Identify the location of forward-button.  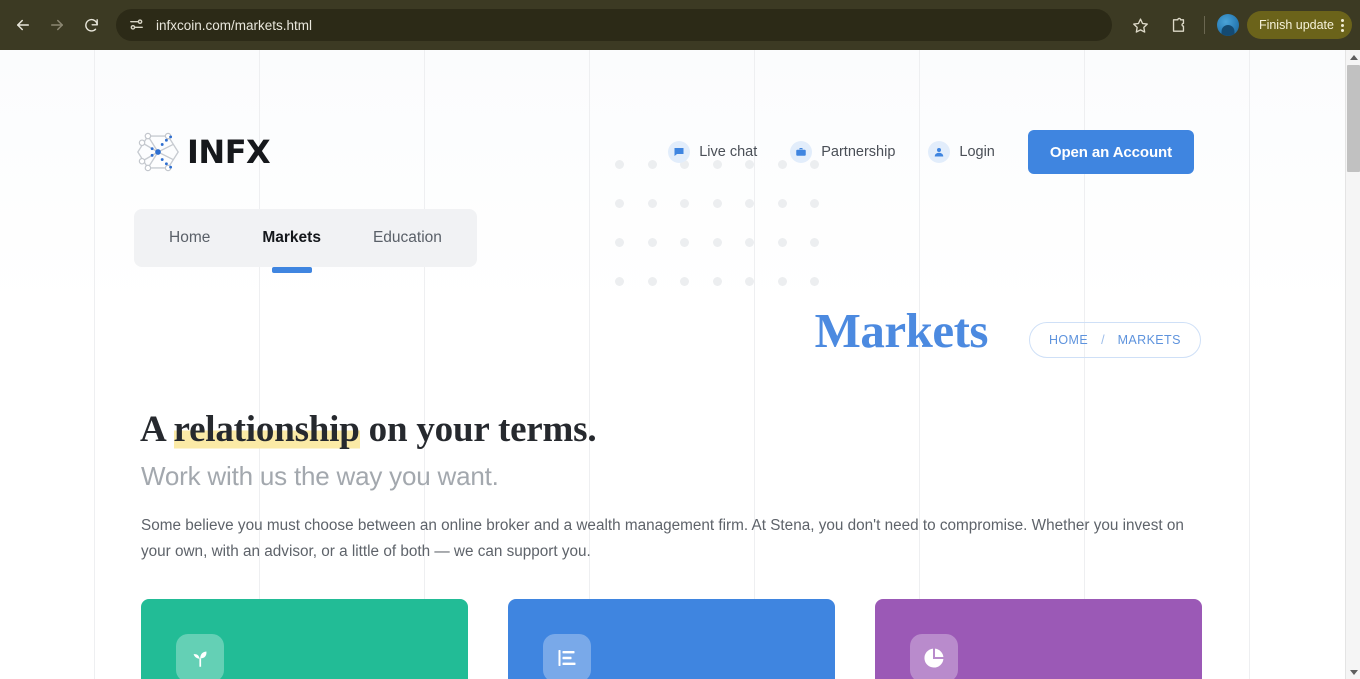
(57, 25).